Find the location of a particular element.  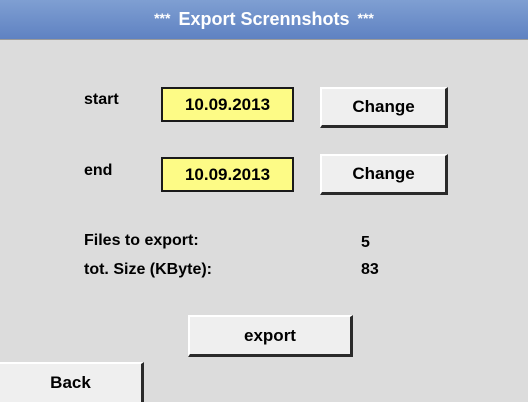

start-date-field: 10.09.2013 is located at coordinates (227, 104).